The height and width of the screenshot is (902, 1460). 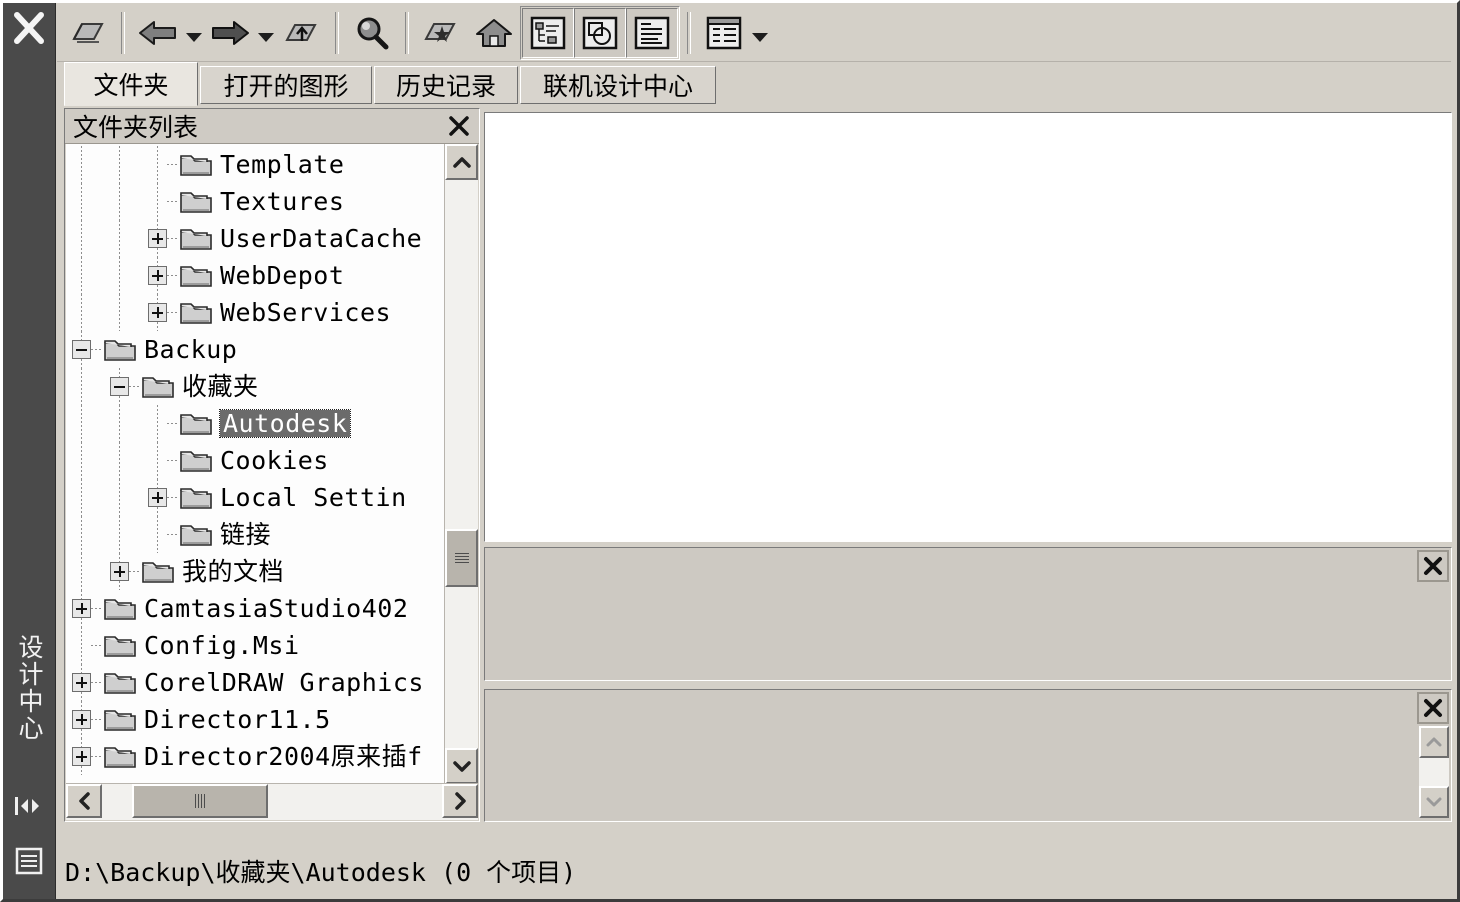 I want to click on tree-item: CamtasiaStudio402, so click(x=256, y=608).